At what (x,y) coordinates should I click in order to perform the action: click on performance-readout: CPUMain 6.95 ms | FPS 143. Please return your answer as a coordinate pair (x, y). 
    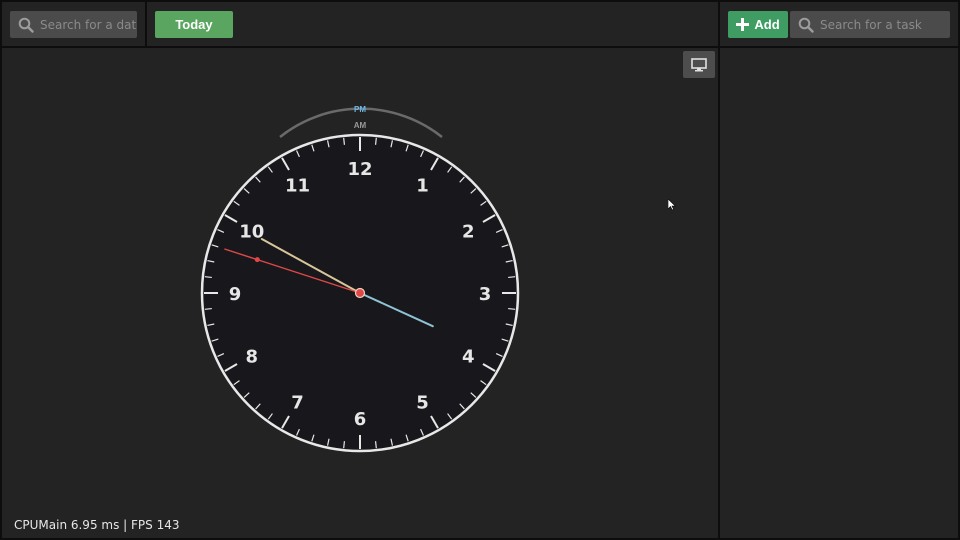
    Looking at the image, I should click on (97, 525).